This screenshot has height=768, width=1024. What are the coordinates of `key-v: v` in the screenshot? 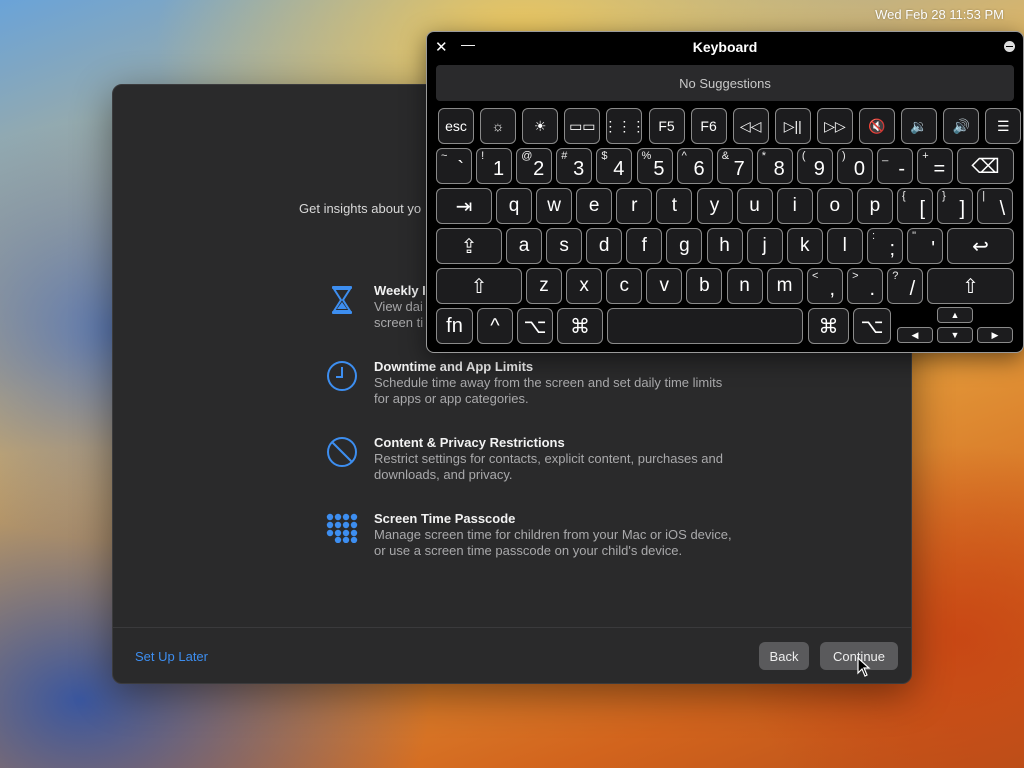 It's located at (664, 286).